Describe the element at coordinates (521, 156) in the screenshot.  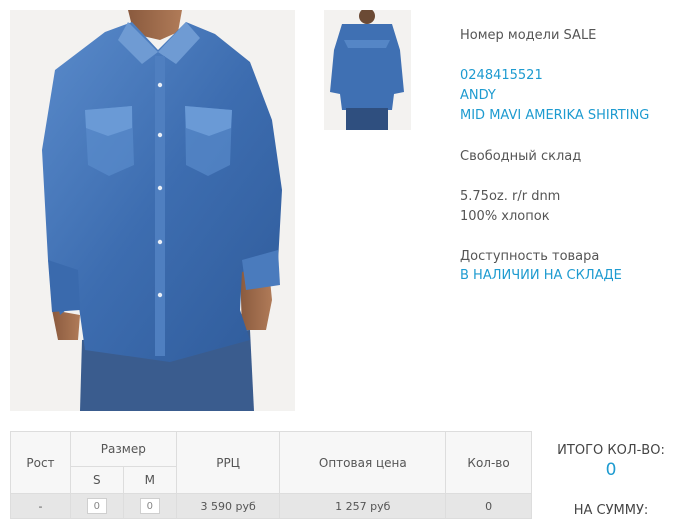
I see `warehouse-type: Свободный склад` at that location.